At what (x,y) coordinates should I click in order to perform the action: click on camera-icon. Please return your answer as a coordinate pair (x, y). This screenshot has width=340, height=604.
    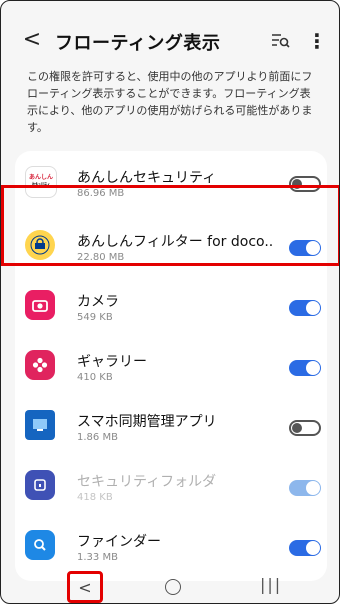
    Looking at the image, I should click on (40, 305).